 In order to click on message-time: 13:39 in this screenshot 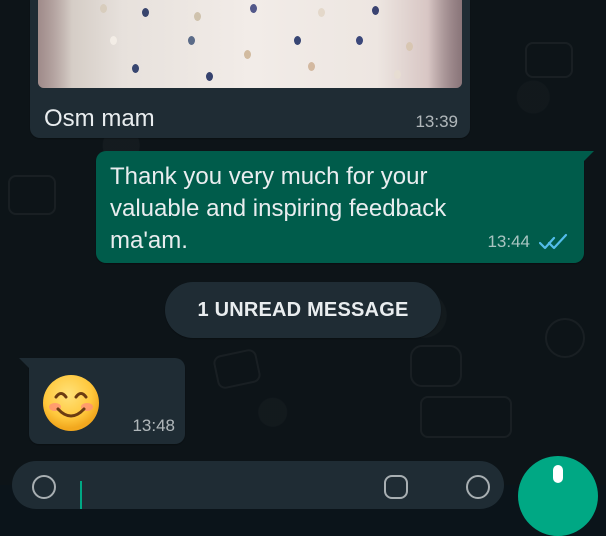, I will do `click(436, 121)`.